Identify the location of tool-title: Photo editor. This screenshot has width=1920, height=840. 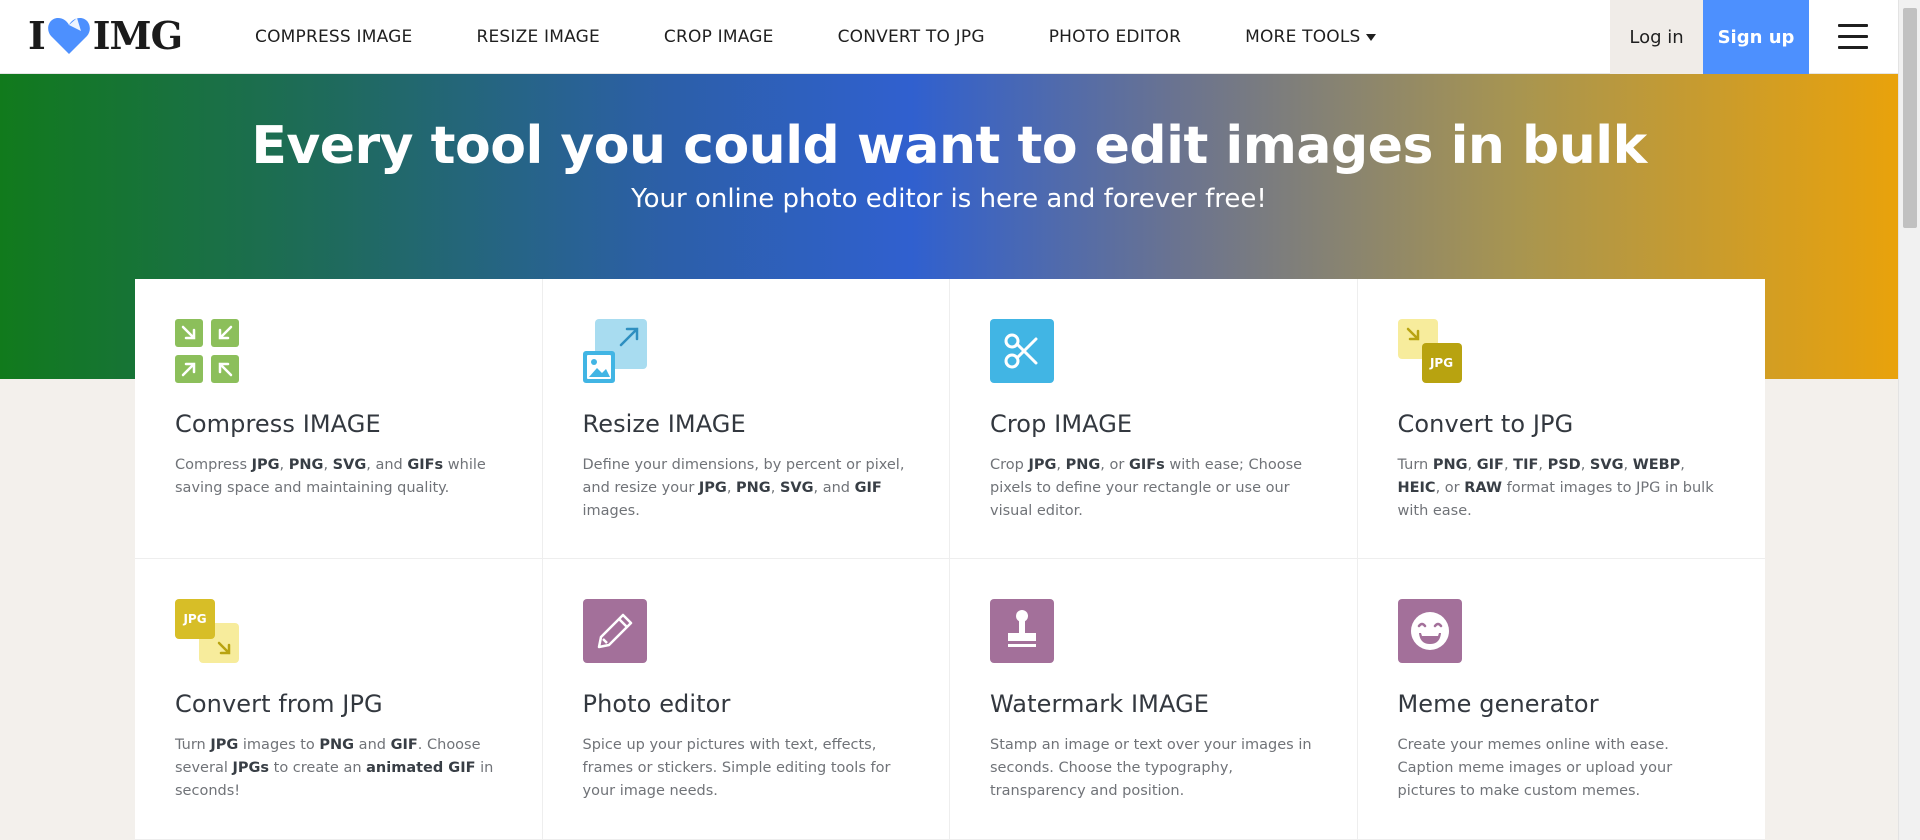
(656, 704).